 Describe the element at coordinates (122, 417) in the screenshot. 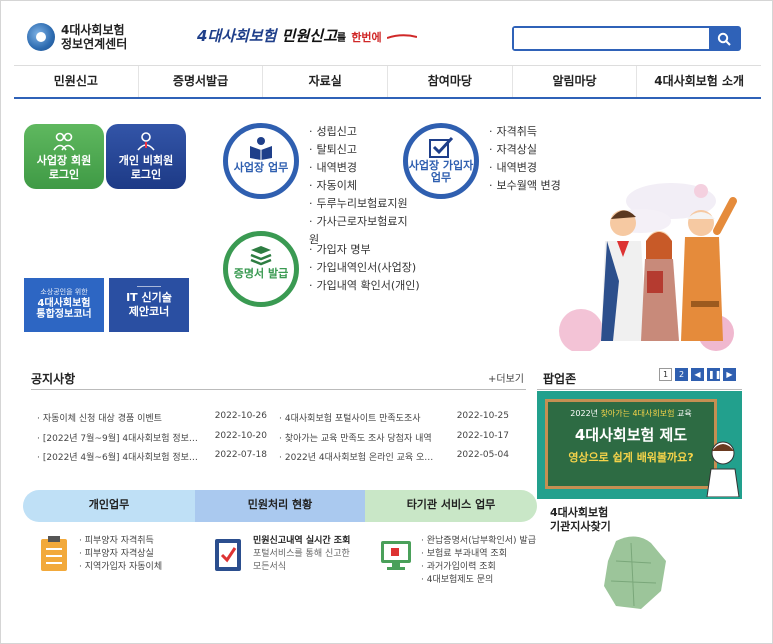

I see `notice-row-title: 자동이체 신청 대상 경품 이벤트` at that location.